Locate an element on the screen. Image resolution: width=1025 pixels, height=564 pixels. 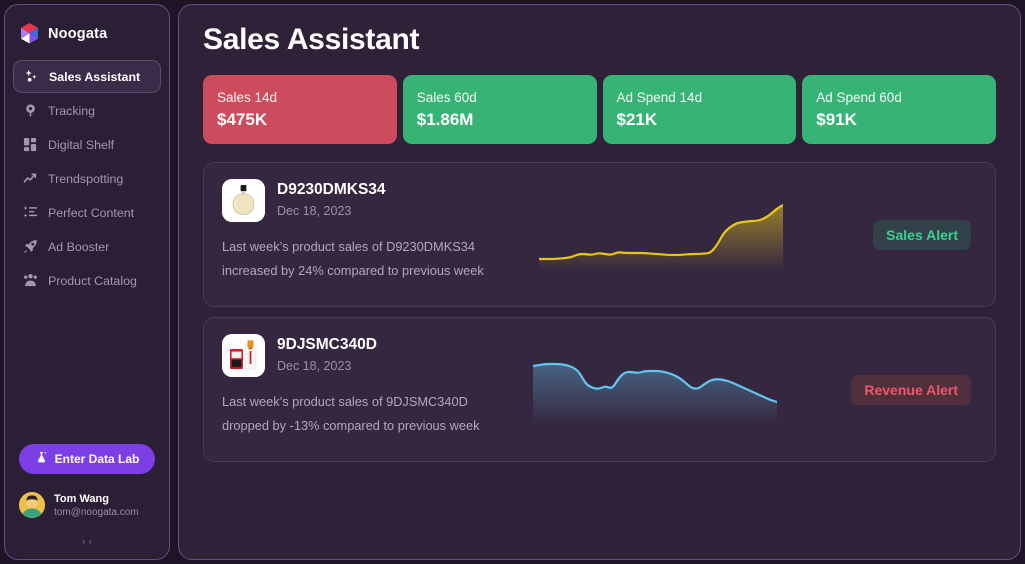
status-badge: Revenue Alert is located at coordinates (911, 389).